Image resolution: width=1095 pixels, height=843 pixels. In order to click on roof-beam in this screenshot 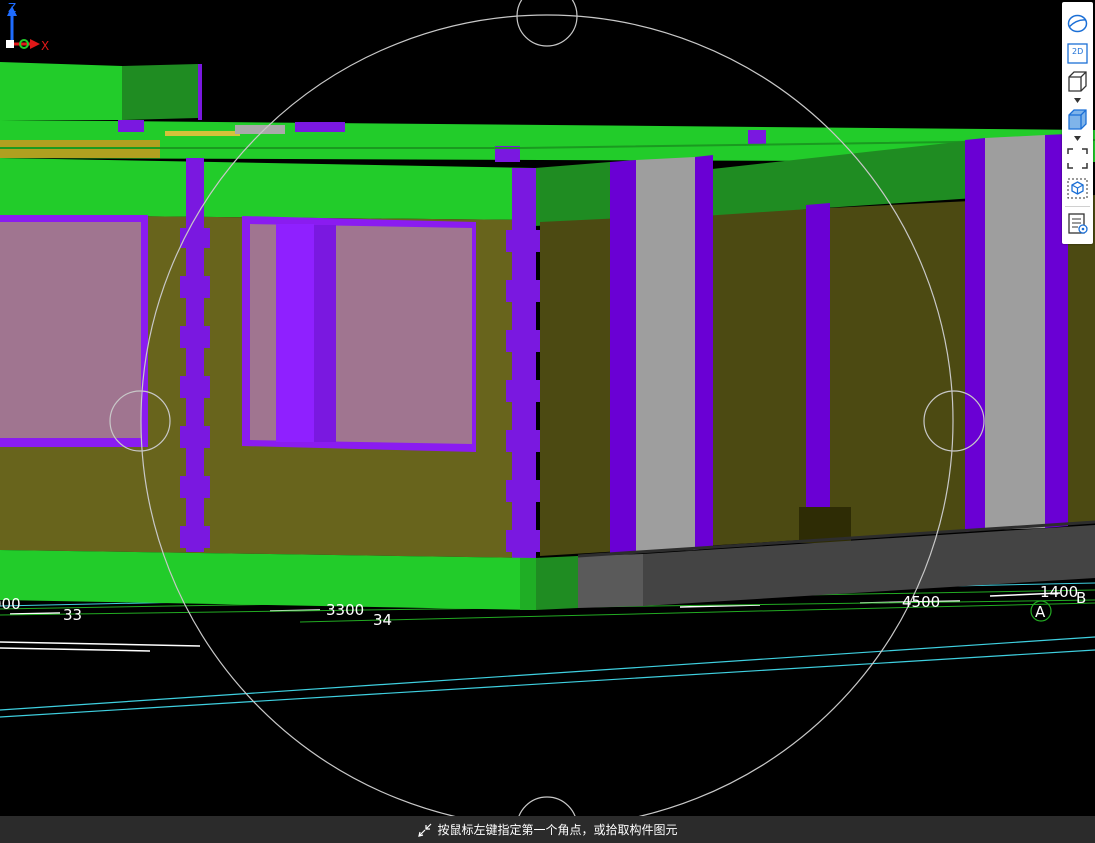, I will do `click(61, 91)`.